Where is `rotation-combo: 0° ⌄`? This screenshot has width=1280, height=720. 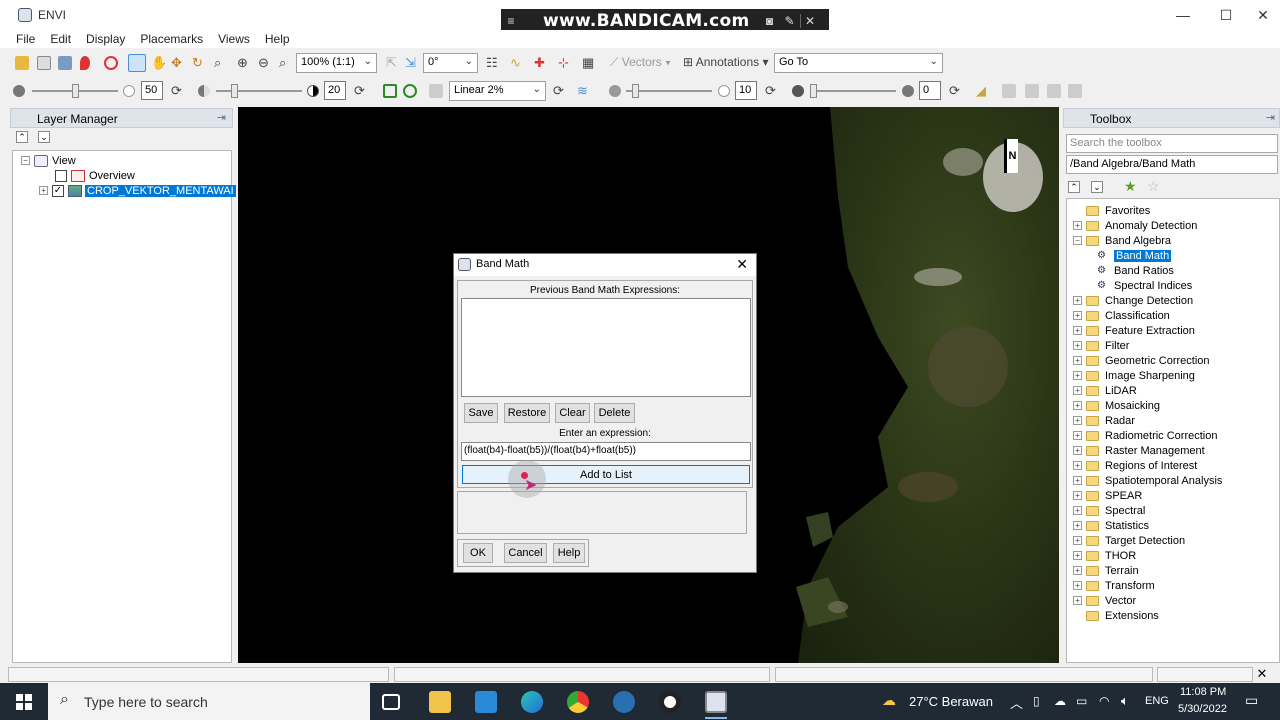 rotation-combo: 0° ⌄ is located at coordinates (450, 63).